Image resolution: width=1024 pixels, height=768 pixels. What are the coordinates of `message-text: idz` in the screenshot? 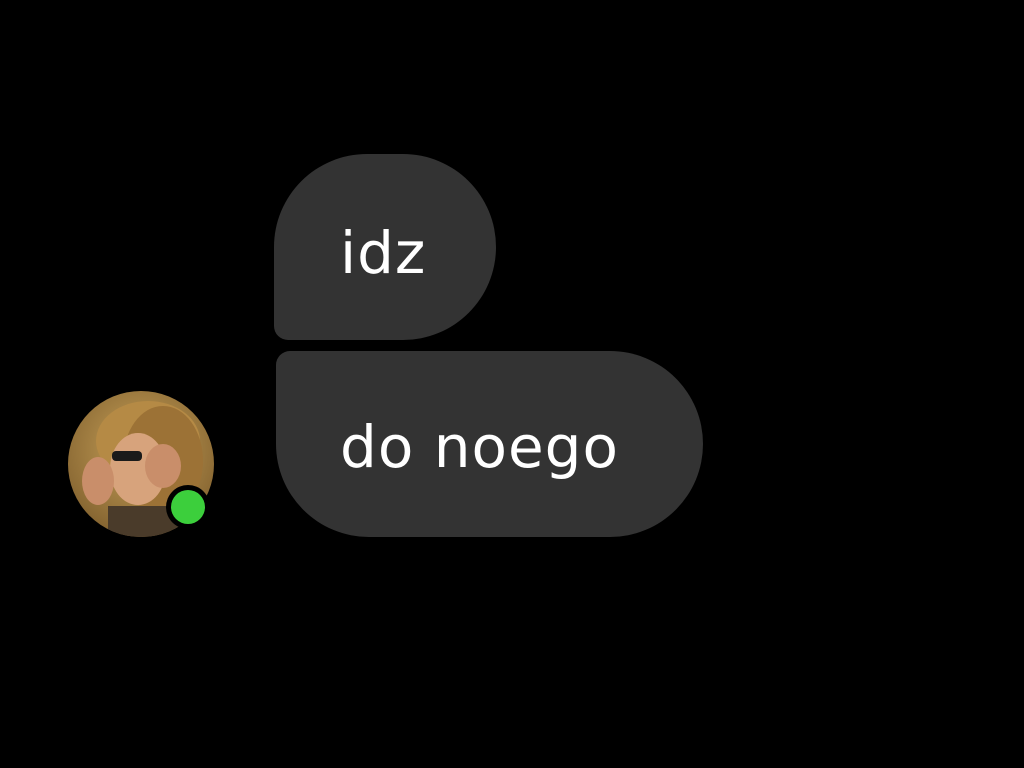 It's located at (383, 253).